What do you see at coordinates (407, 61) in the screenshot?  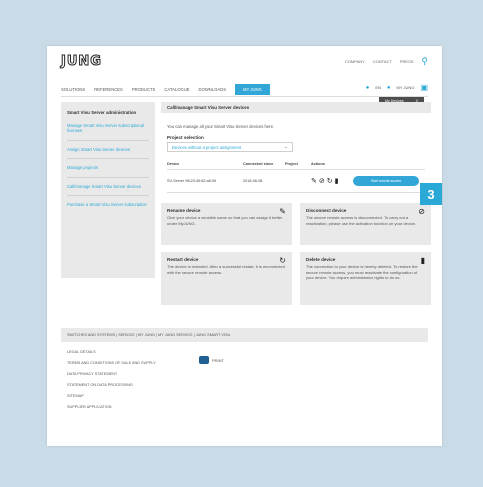 I see `press-link: PRESS` at bounding box center [407, 61].